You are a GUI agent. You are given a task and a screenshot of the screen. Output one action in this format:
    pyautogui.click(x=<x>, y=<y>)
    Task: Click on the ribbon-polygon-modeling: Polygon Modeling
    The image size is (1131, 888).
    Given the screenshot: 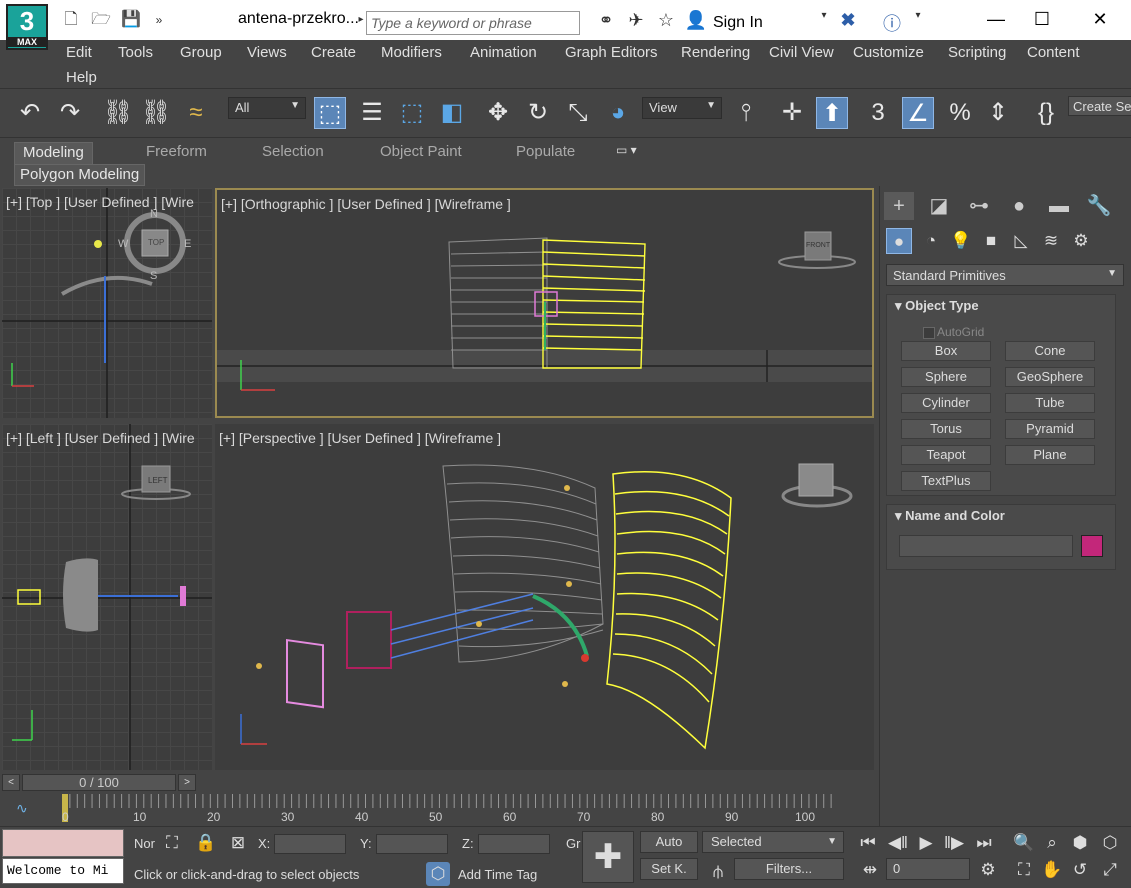 What is the action you would take?
    pyautogui.click(x=80, y=175)
    